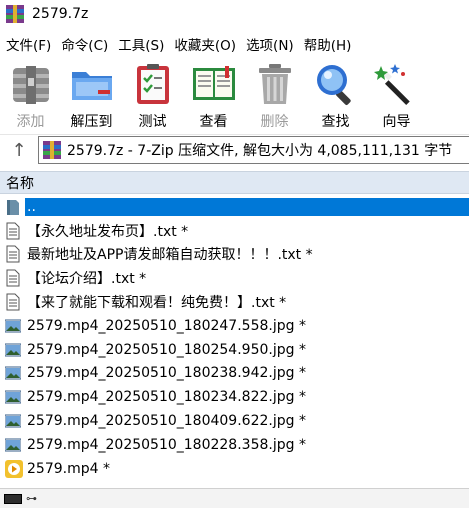 The image size is (469, 508). I want to click on delete-label: 删除, so click(274, 122).